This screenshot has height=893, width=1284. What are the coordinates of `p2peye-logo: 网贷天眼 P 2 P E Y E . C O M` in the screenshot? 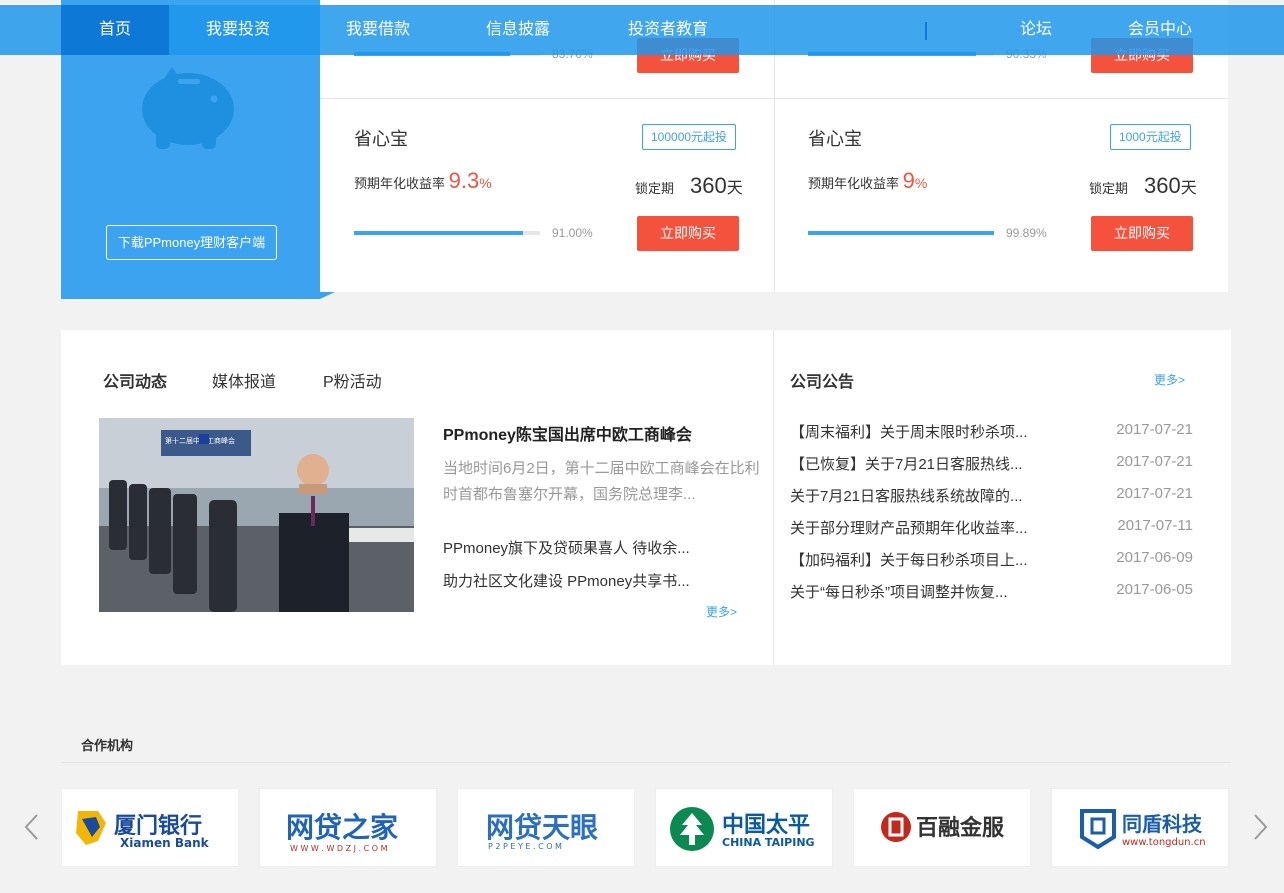 It's located at (542, 831).